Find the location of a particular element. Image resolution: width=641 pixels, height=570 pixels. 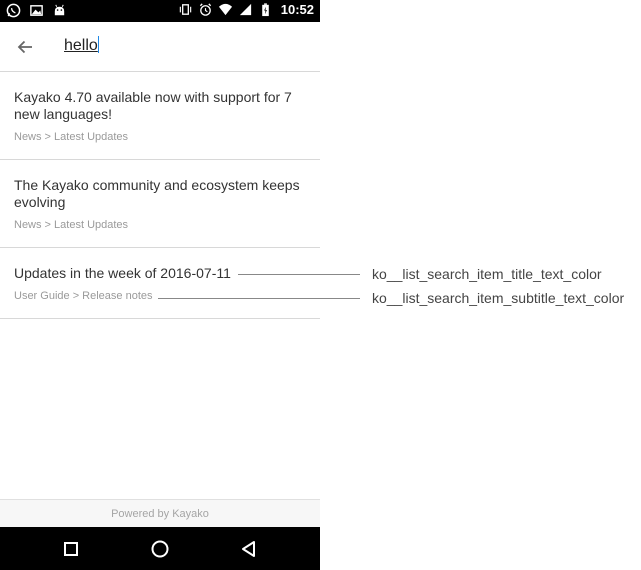

powered-by-footer: Powered by Kayako is located at coordinates (160, 513).